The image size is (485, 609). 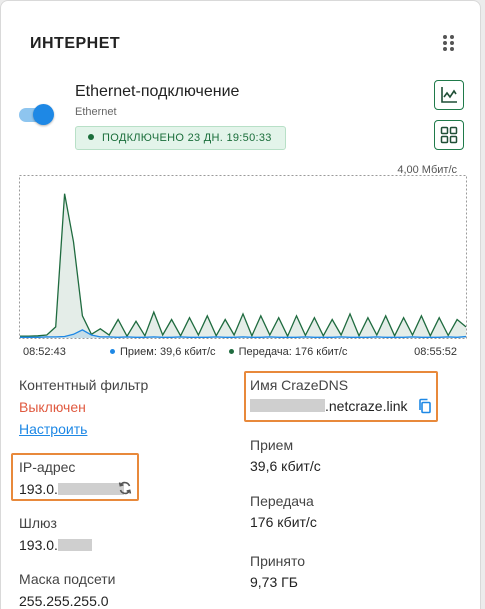 What do you see at coordinates (91, 137) in the screenshot?
I see `status-dot` at bounding box center [91, 137].